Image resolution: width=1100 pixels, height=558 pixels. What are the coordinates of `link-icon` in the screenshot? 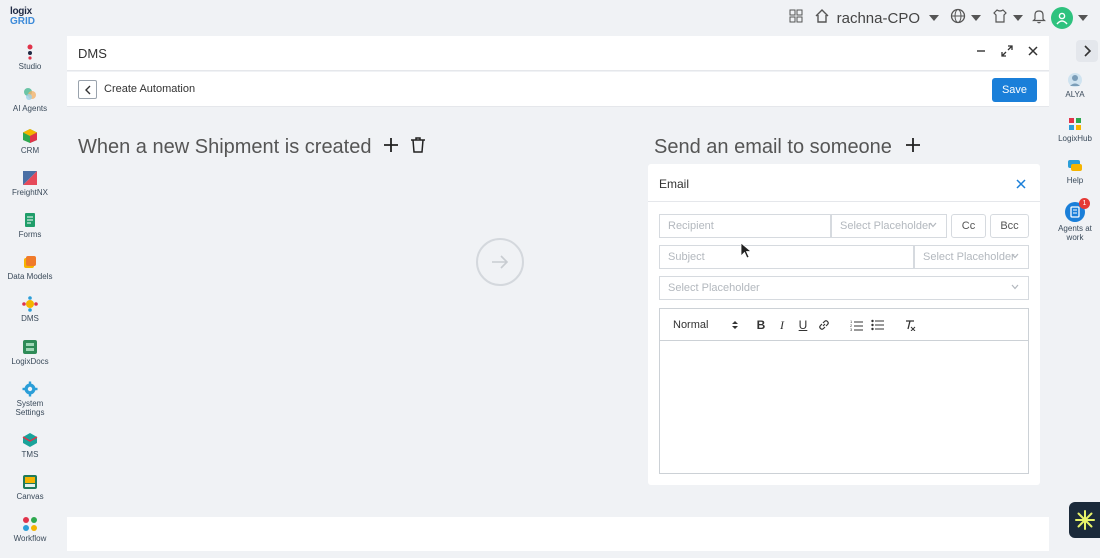 It's located at (824, 325).